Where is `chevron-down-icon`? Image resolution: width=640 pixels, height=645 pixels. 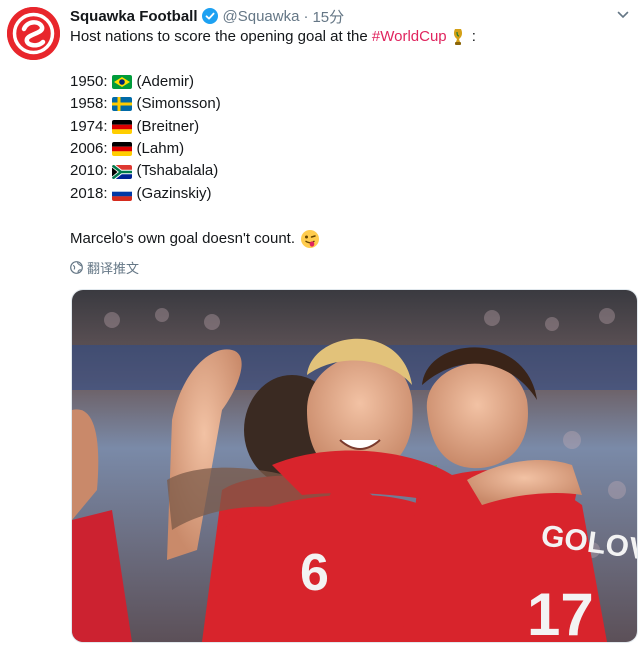
chevron-down-icon is located at coordinates (623, 15).